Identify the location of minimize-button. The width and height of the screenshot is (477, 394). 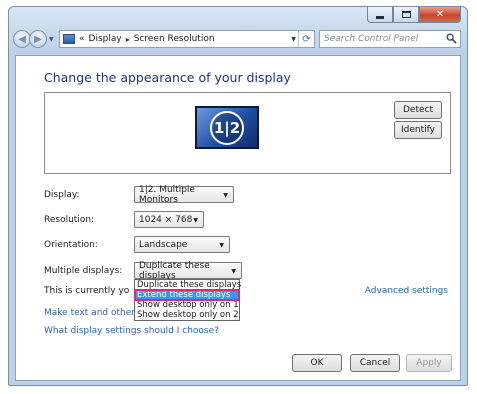
(380, 15).